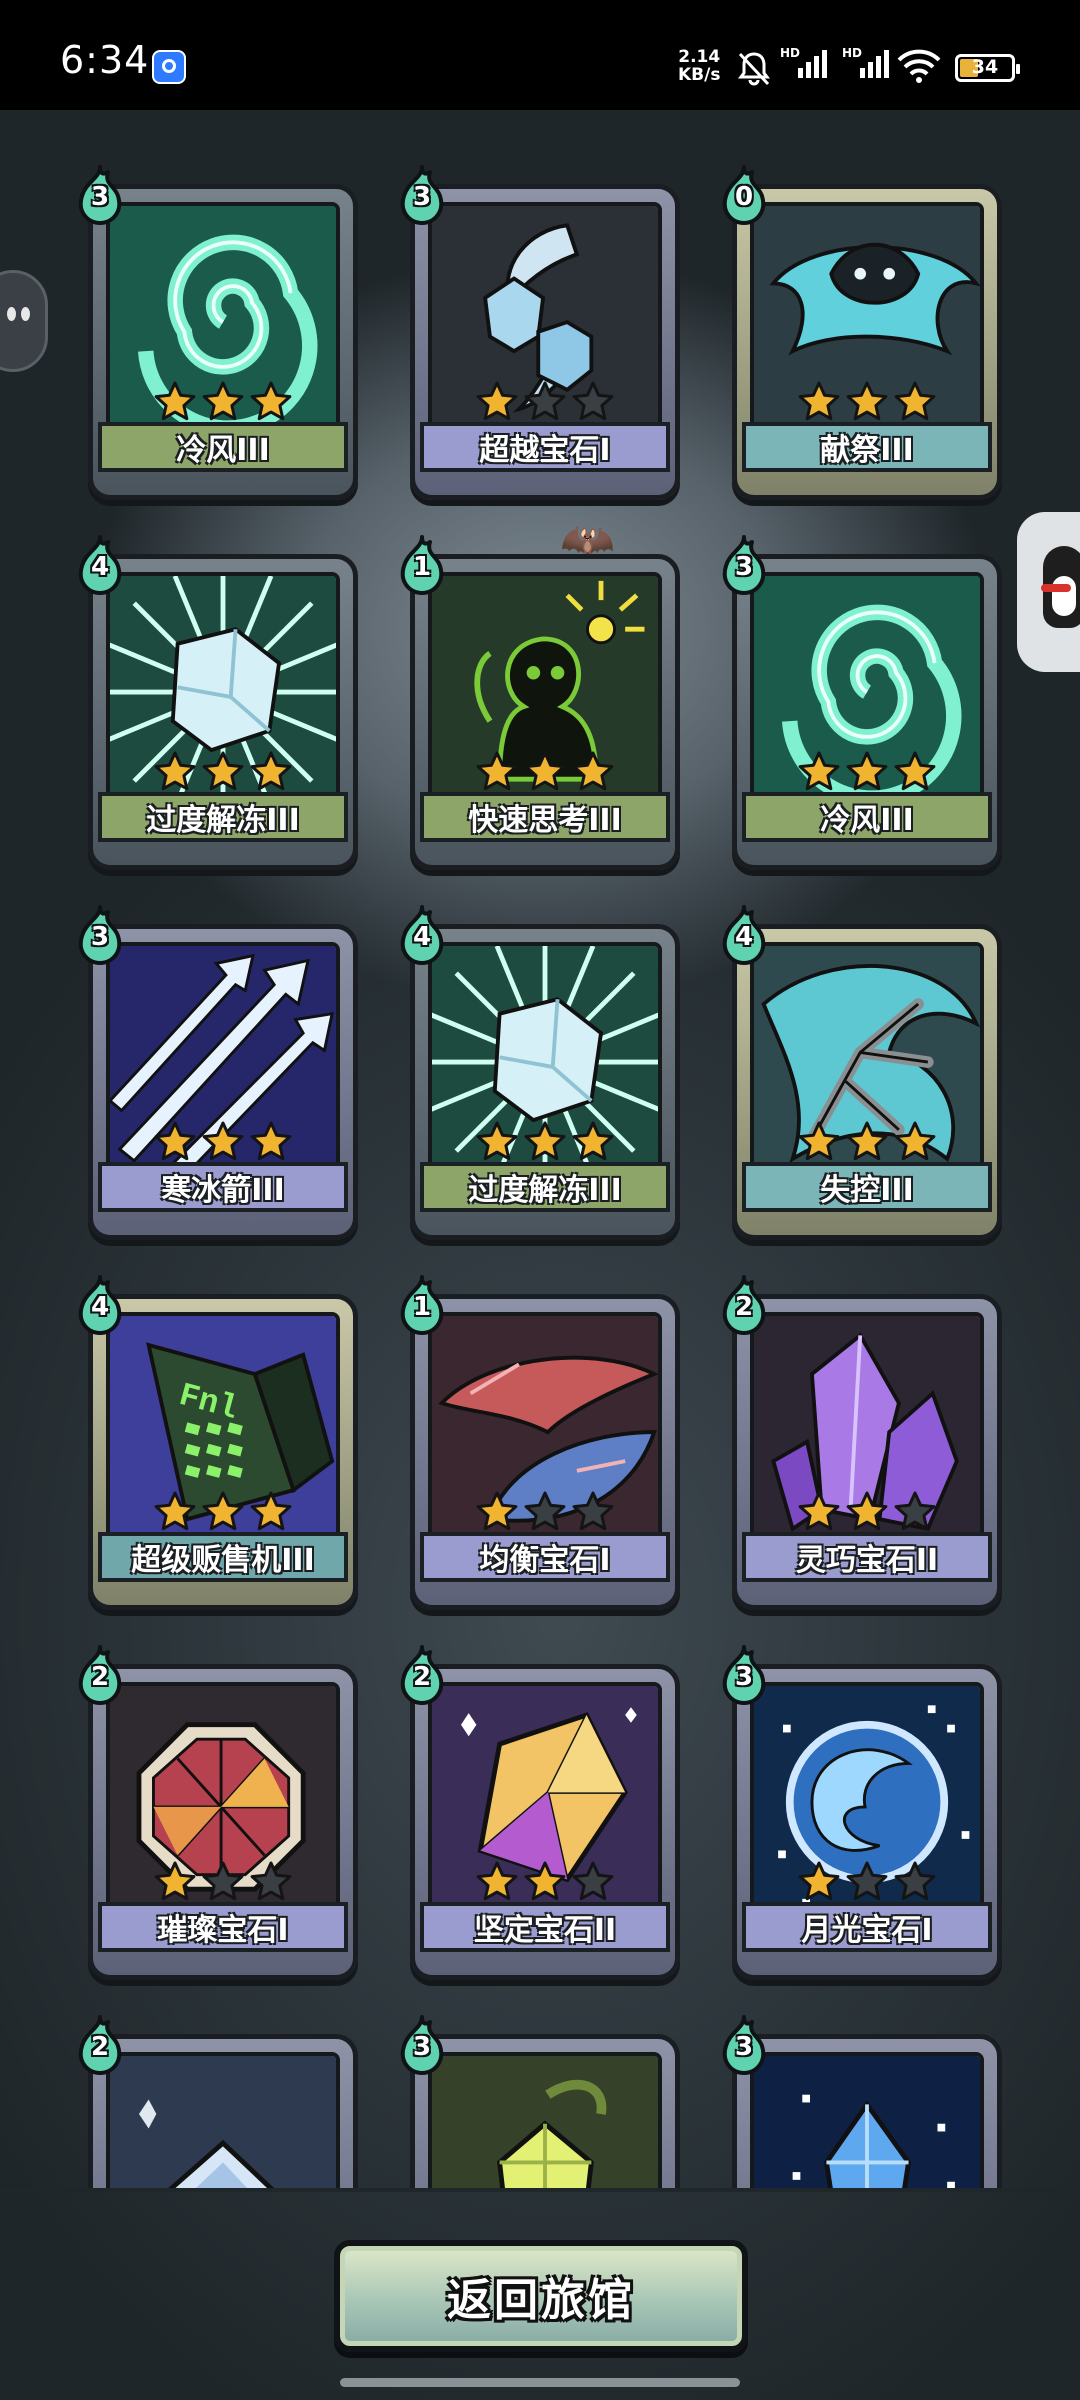 The height and width of the screenshot is (2400, 1080). Describe the element at coordinates (218, 1812) in the screenshot. I see `skill-card: 璀璨宝石I 2` at that location.